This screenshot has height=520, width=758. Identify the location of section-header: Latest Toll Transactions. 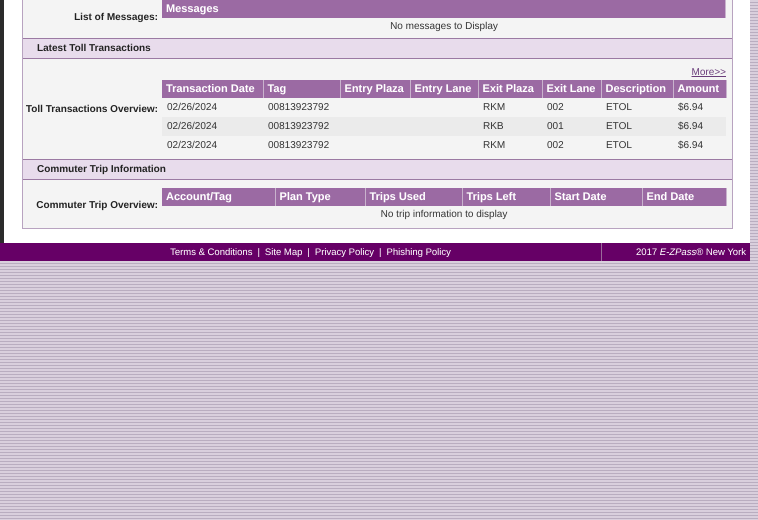
(377, 48).